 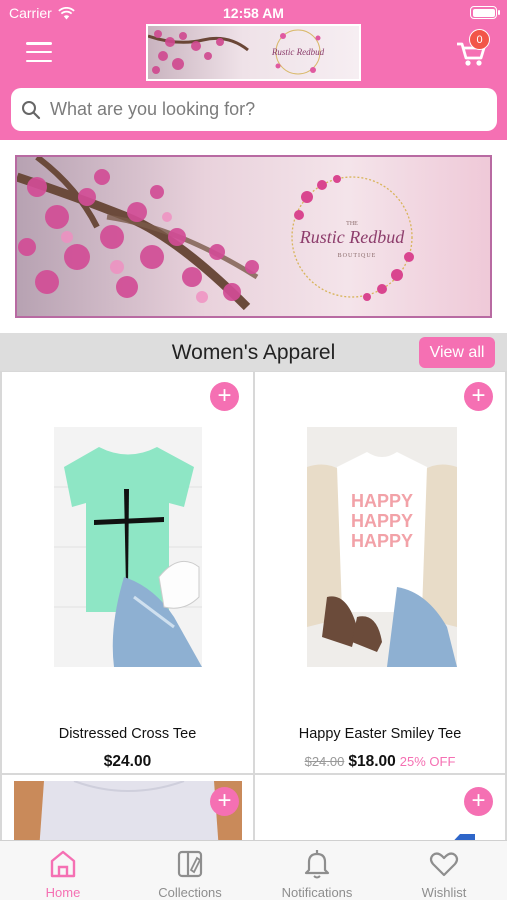 What do you see at coordinates (485, 12) in the screenshot?
I see `battery-icon` at bounding box center [485, 12].